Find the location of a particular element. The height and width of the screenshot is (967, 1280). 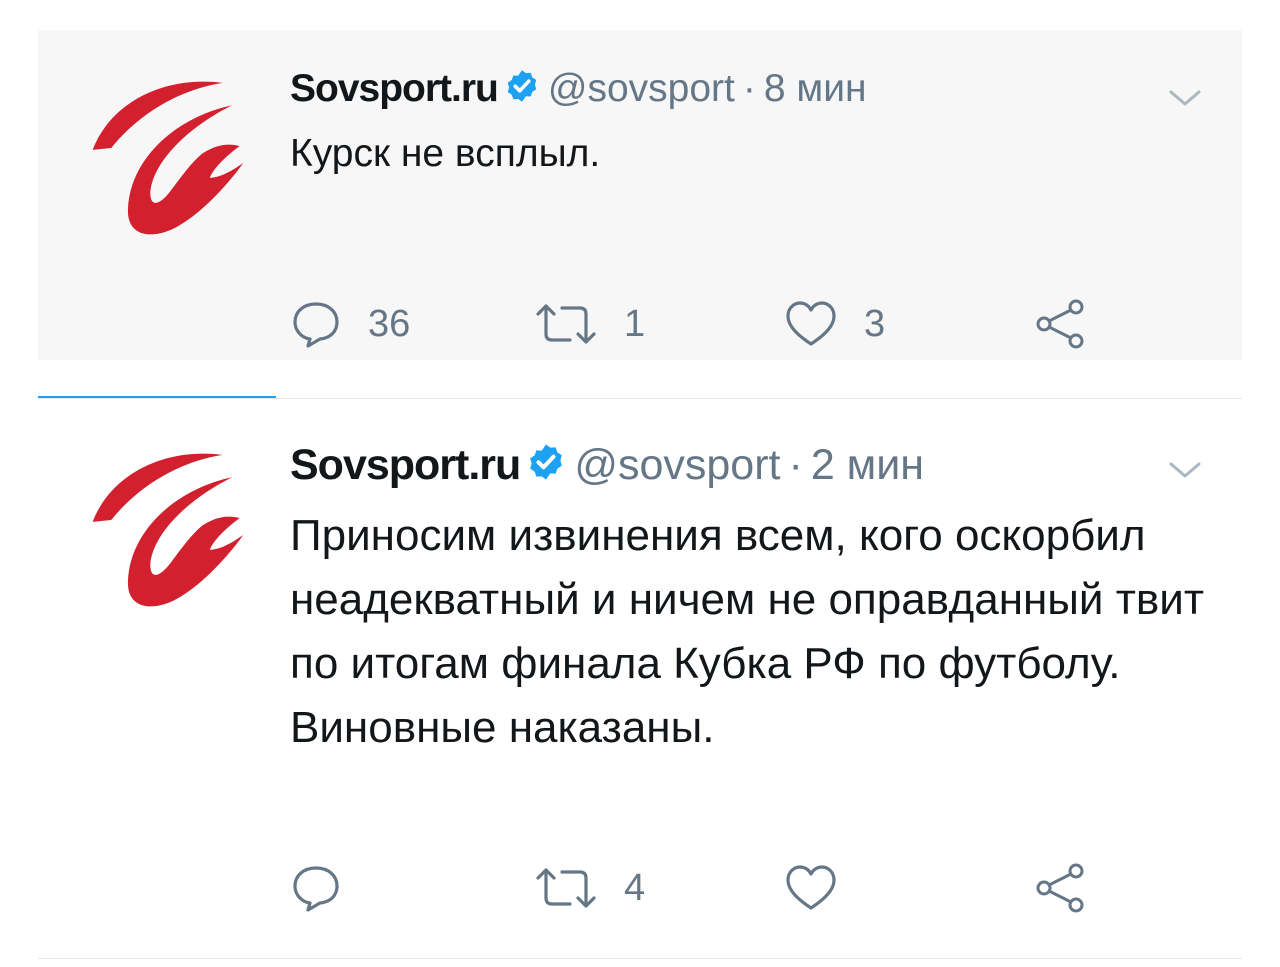

retweet-button: 1 is located at coordinates (589, 324).